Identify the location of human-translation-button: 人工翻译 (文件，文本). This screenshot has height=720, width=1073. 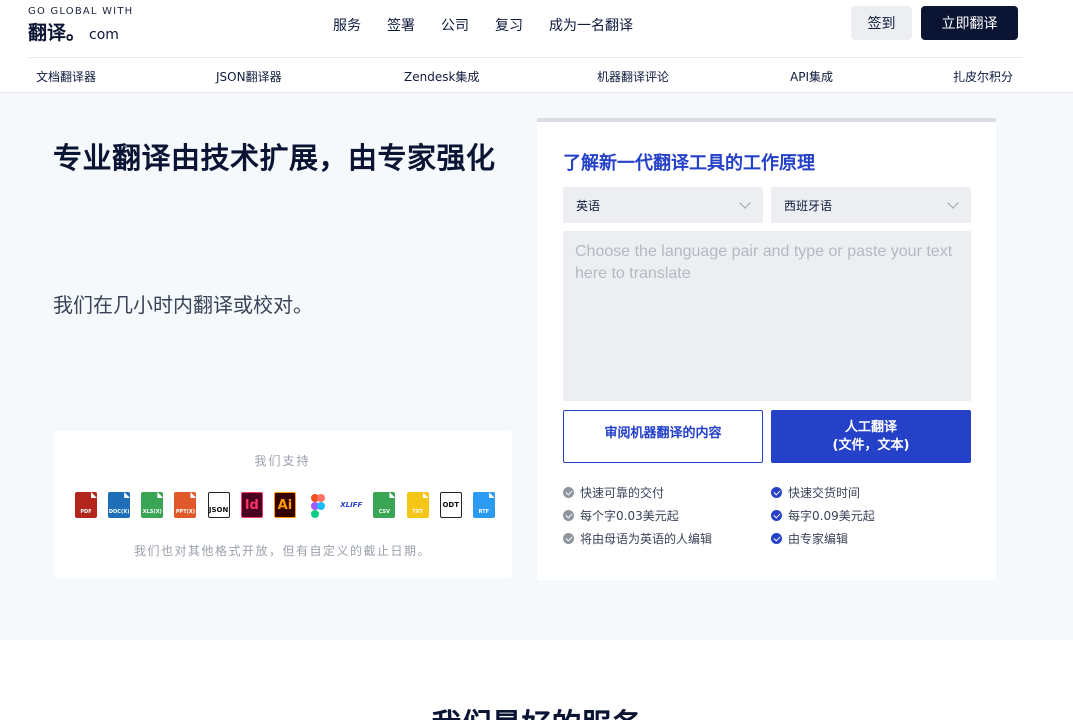
(871, 436).